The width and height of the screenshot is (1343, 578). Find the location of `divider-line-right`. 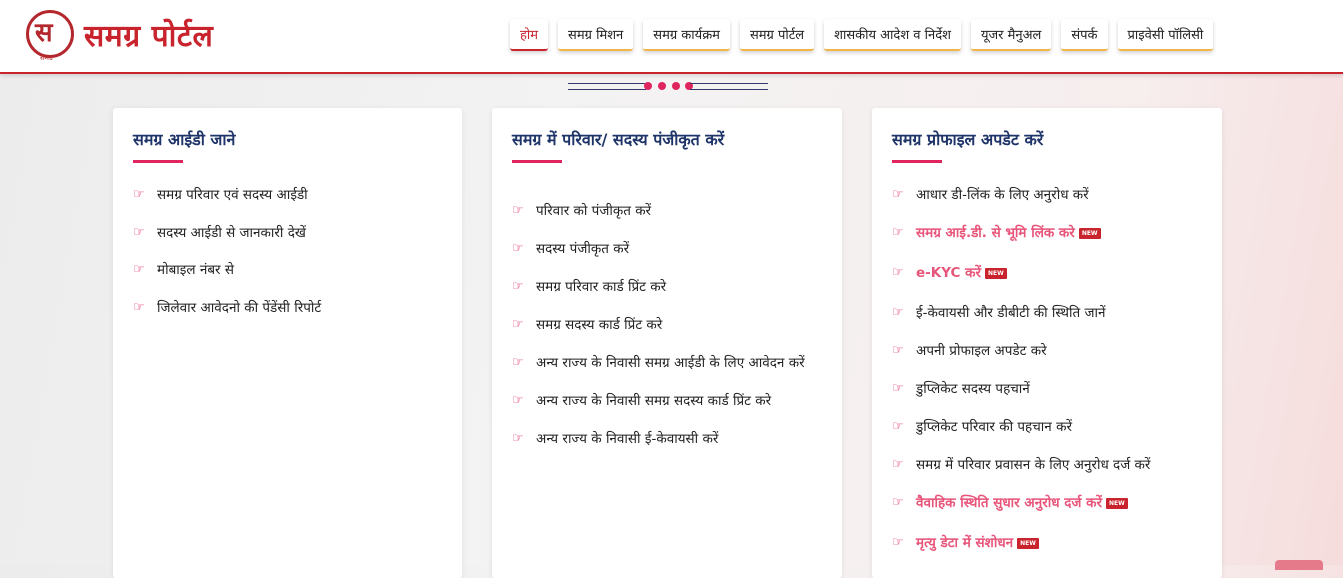

divider-line-right is located at coordinates (729, 86).